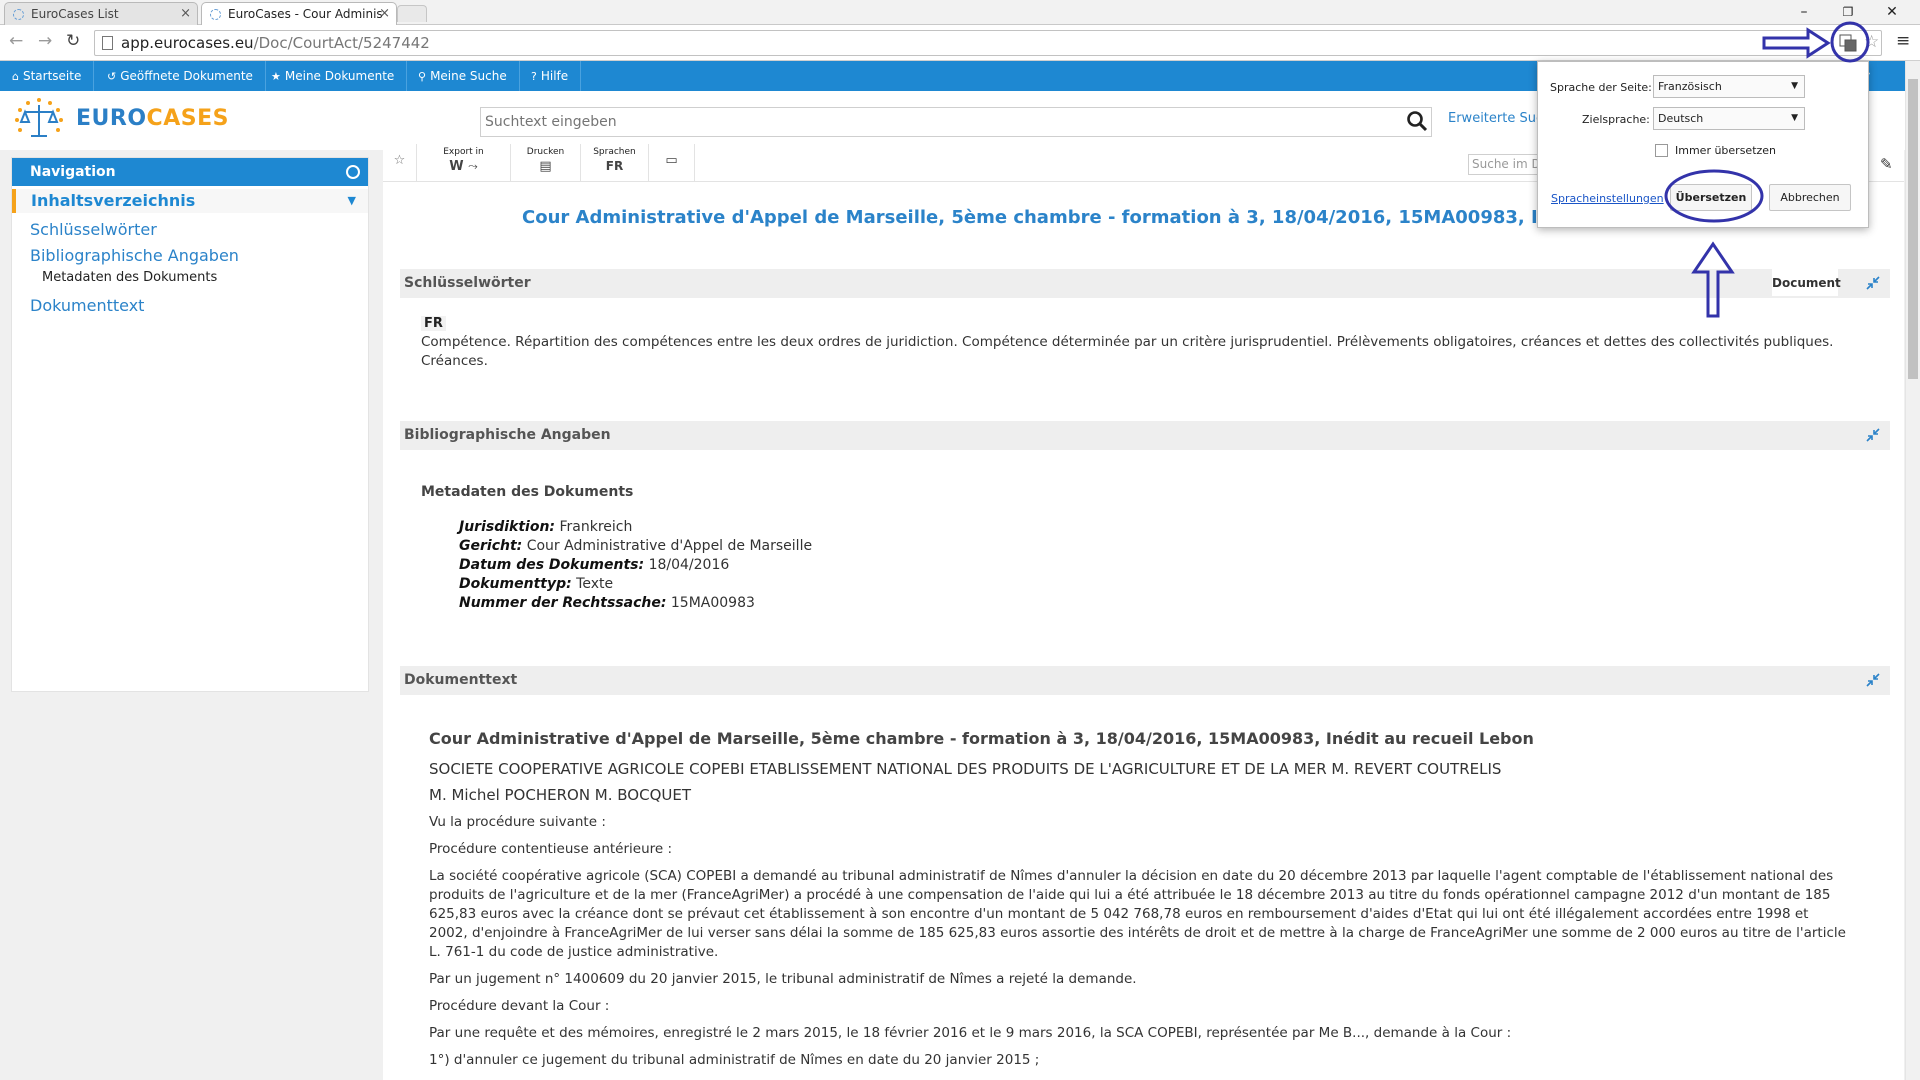 The height and width of the screenshot is (1080, 1920). I want to click on search-icon, so click(1417, 121).